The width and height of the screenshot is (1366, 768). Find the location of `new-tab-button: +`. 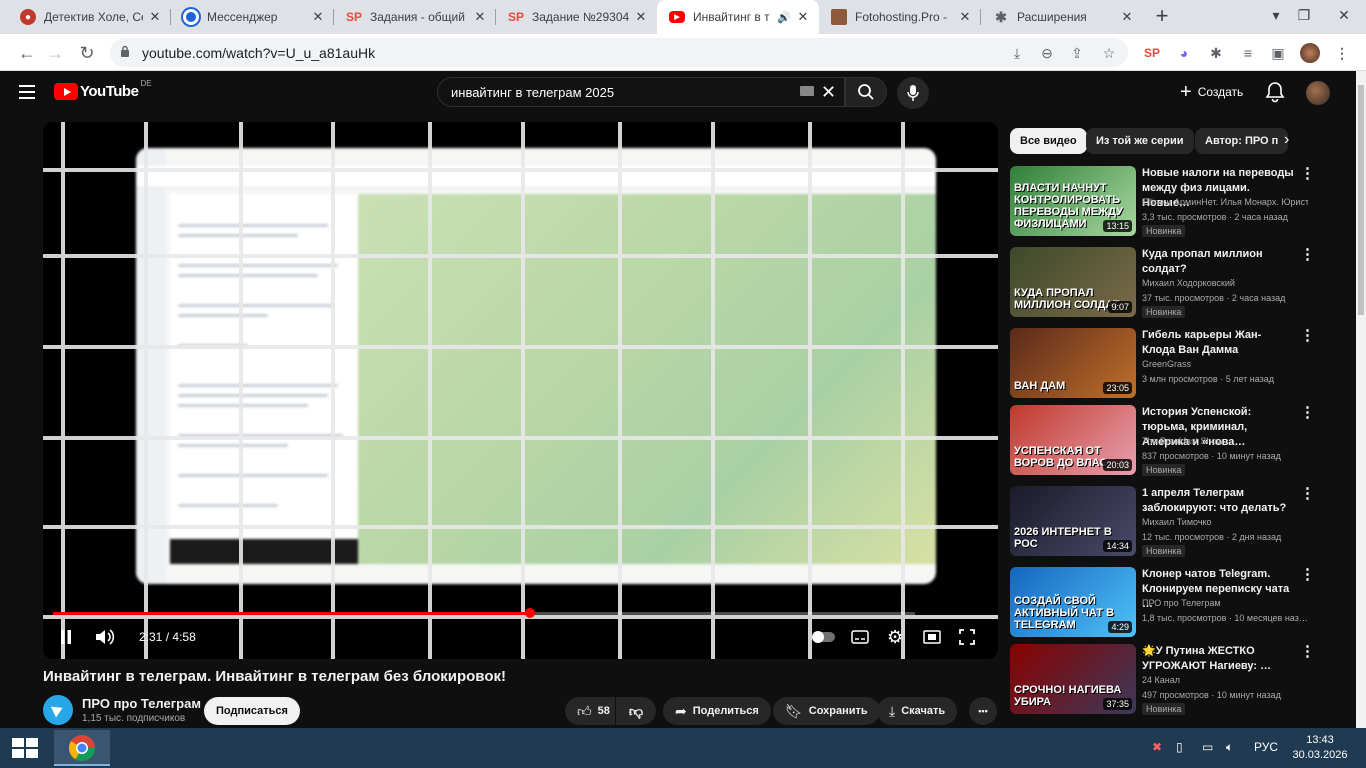

new-tab-button: + is located at coordinates (1162, 17).